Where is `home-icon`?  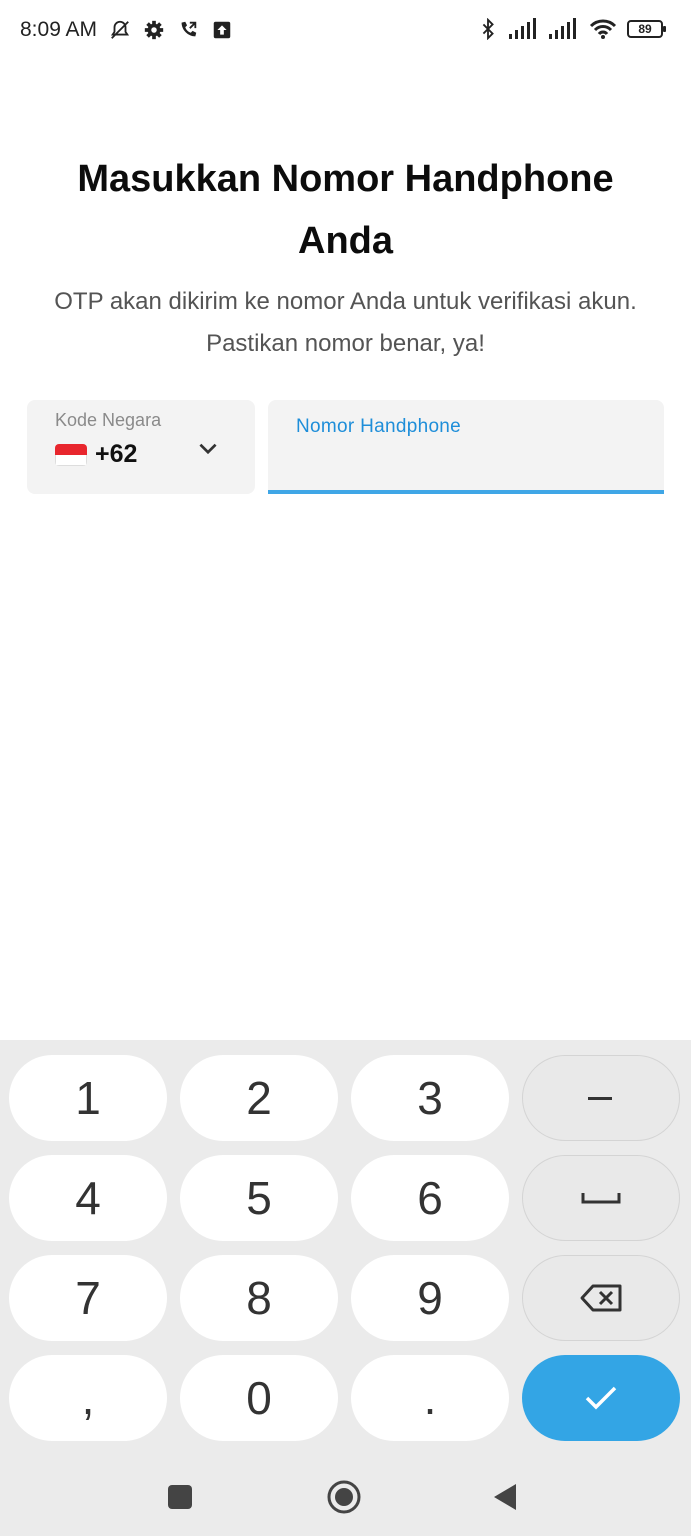 home-icon is located at coordinates (344, 1497).